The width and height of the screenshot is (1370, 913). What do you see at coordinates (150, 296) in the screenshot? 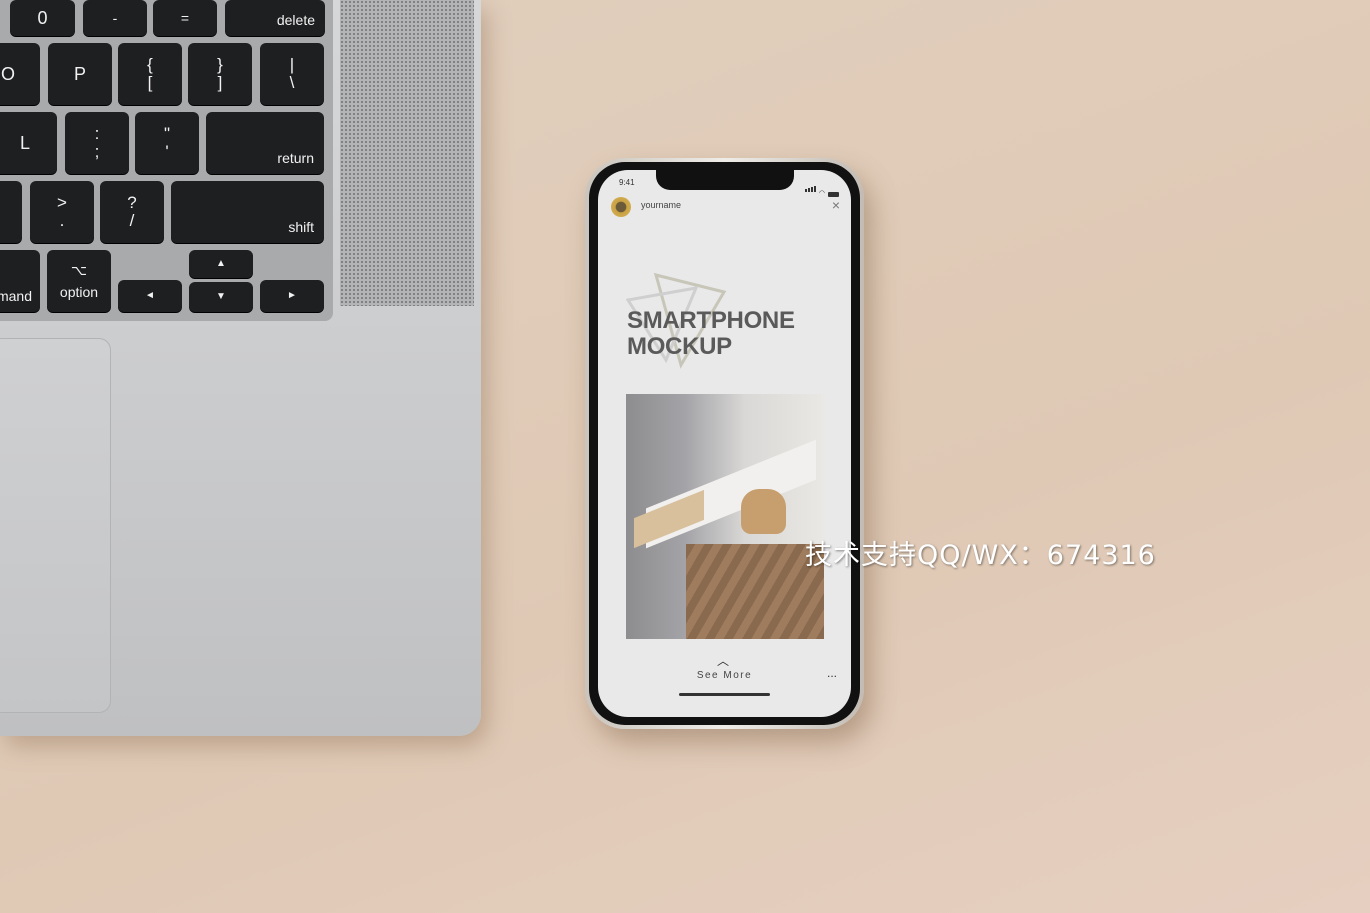
I see `key-arrow-left: ◄` at bounding box center [150, 296].